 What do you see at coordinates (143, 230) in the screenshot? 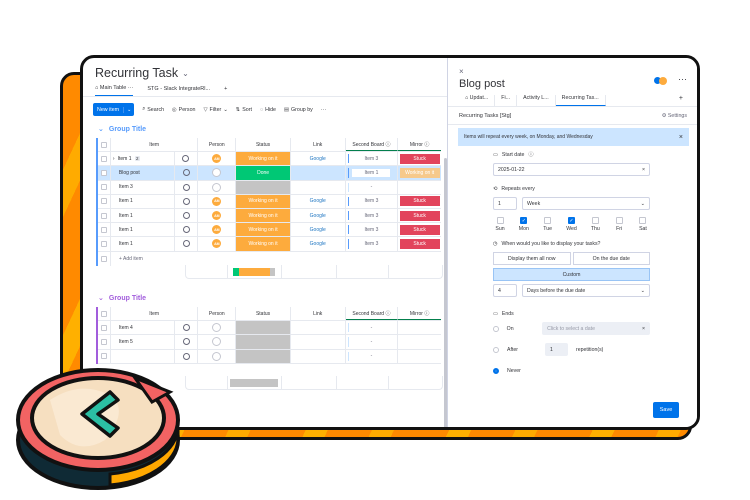
I see `item-name-cell: Item 1` at bounding box center [143, 230].